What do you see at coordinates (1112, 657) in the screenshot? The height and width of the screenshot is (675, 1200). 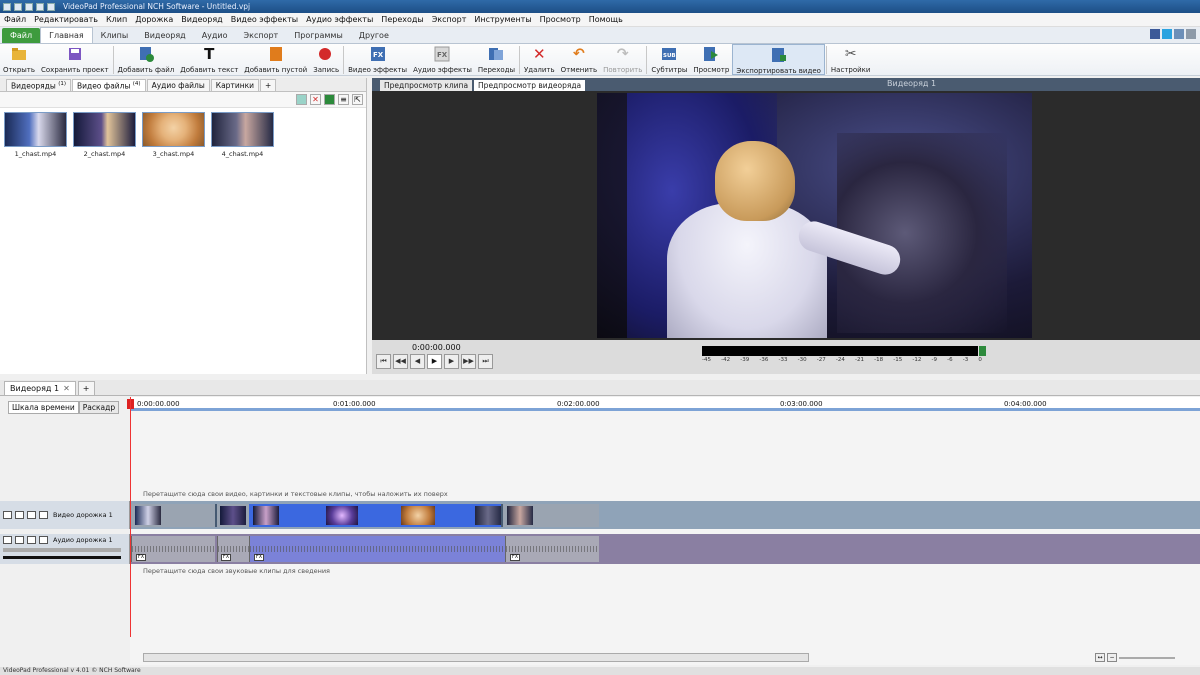 I see `zoom-out-button: −` at bounding box center [1112, 657].